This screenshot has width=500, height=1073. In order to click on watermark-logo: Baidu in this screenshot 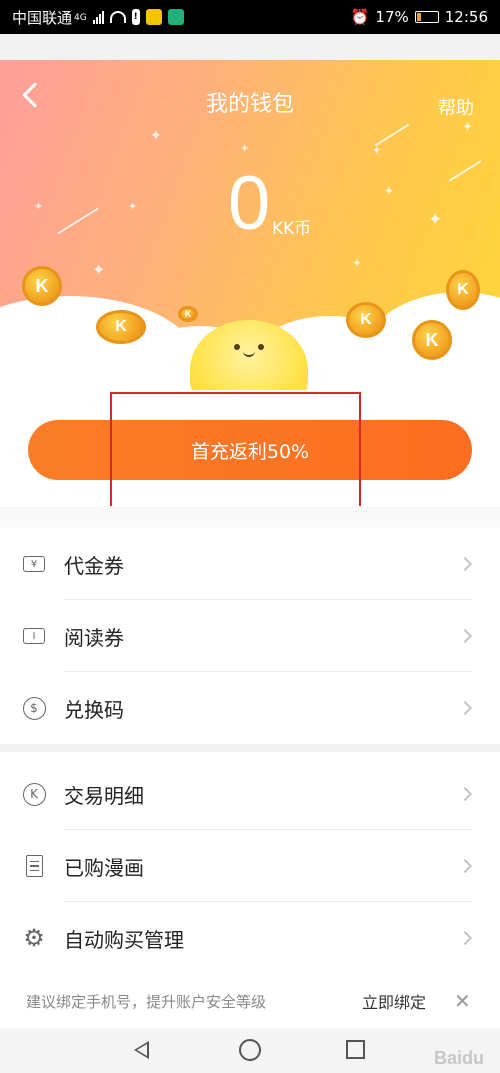, I will do `click(458, 1058)`.